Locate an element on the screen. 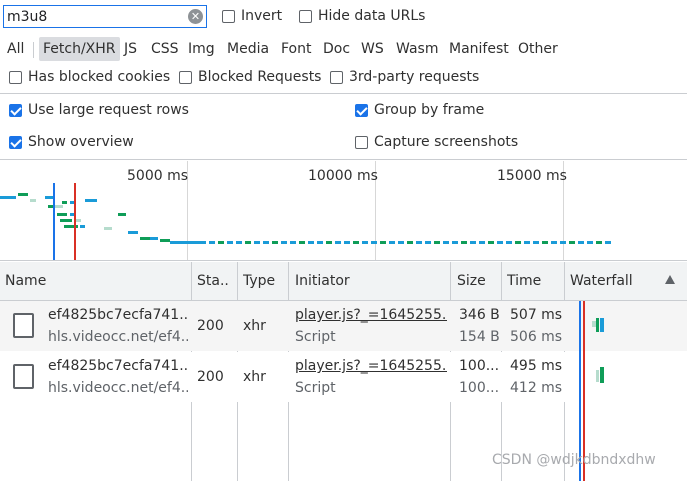 This screenshot has height=481, width=687. blocked-requests-checkbox is located at coordinates (185, 77).